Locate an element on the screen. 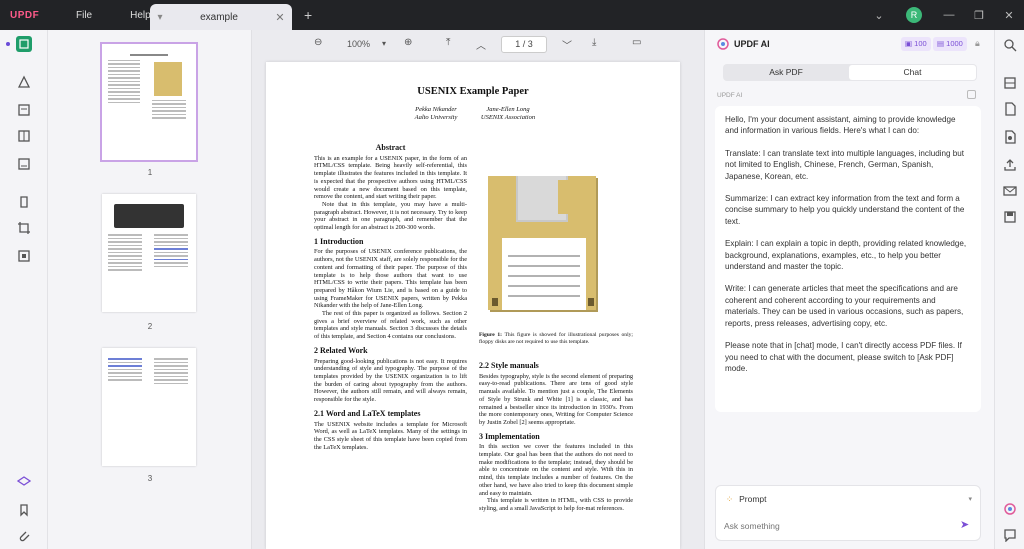 The height and width of the screenshot is (549, 1024). convert-pdf-icon is located at coordinates (1010, 109).